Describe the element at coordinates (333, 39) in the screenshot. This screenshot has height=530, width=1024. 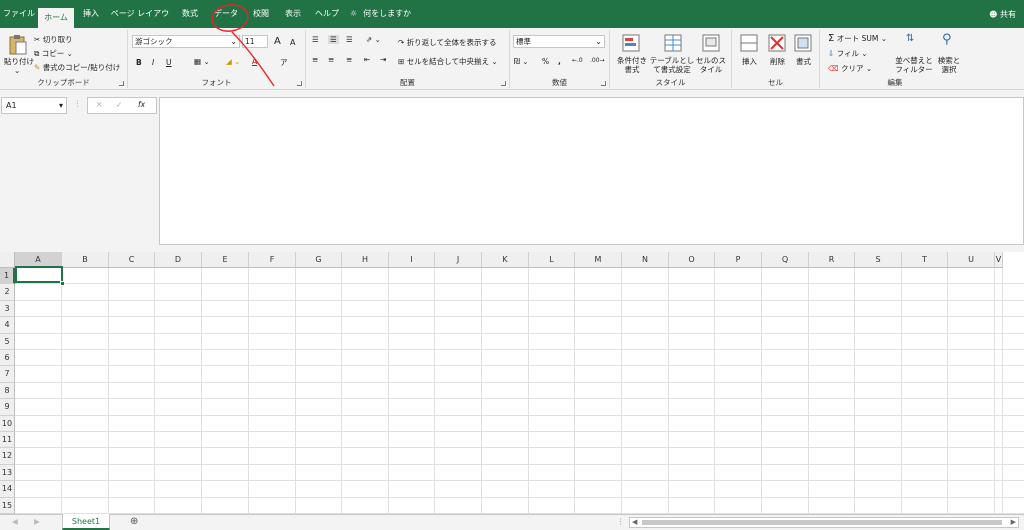
I see `align-middle-icon: ☰` at that location.